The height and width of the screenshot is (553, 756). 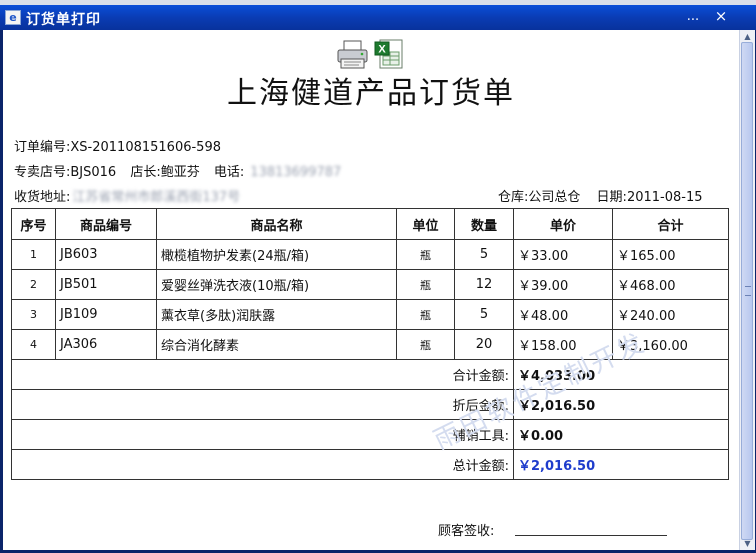 I want to click on order-number-row: 订单编号:XS-201108151606-598, so click(x=117, y=145).